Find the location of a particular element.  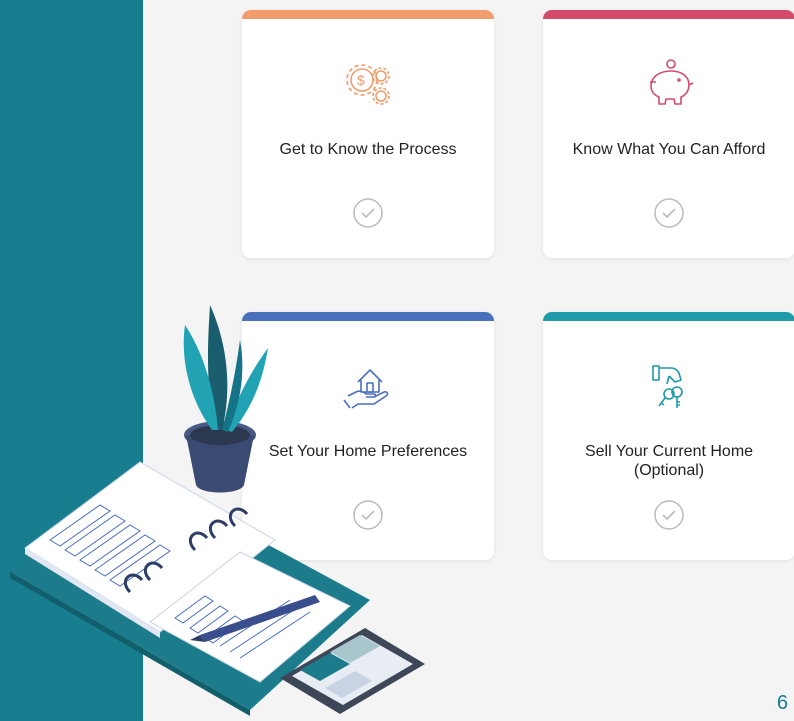

step-card-get-to-know-process: $ Get to Know the Process is located at coordinates (368, 134).